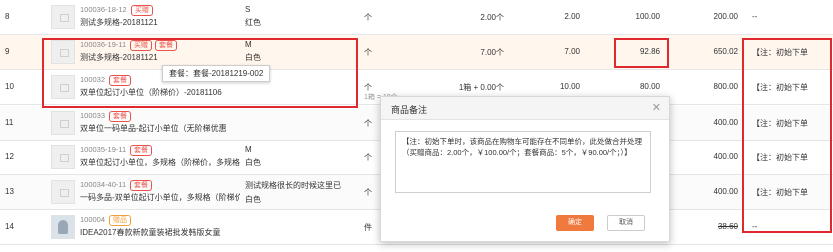 The image size is (833, 252). What do you see at coordinates (253, 22) in the screenshot?
I see `spec-line-2: 红色` at bounding box center [253, 22].